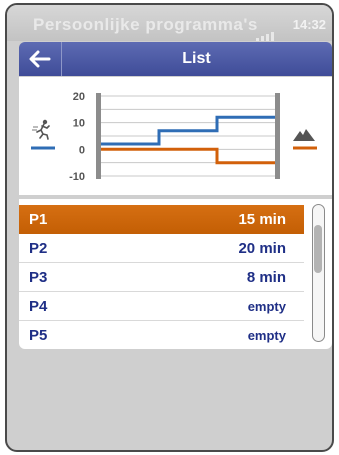  Describe the element at coordinates (38, 306) in the screenshot. I see `list-item-label: P4` at that location.